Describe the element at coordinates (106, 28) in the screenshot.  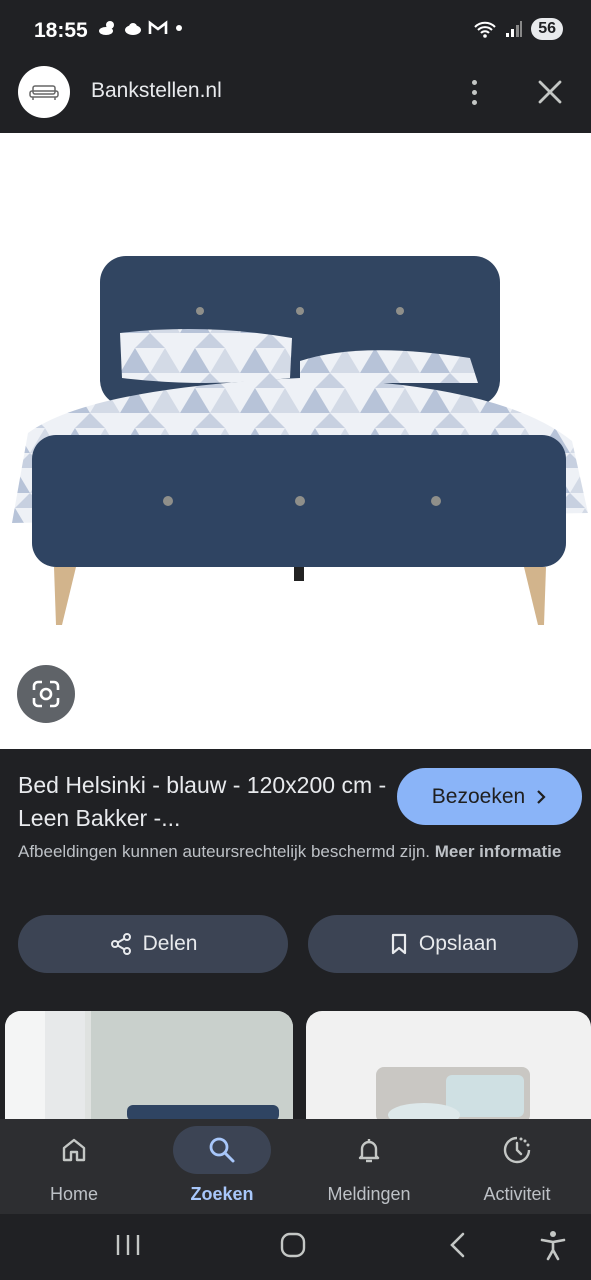
I see `weather-icon` at that location.